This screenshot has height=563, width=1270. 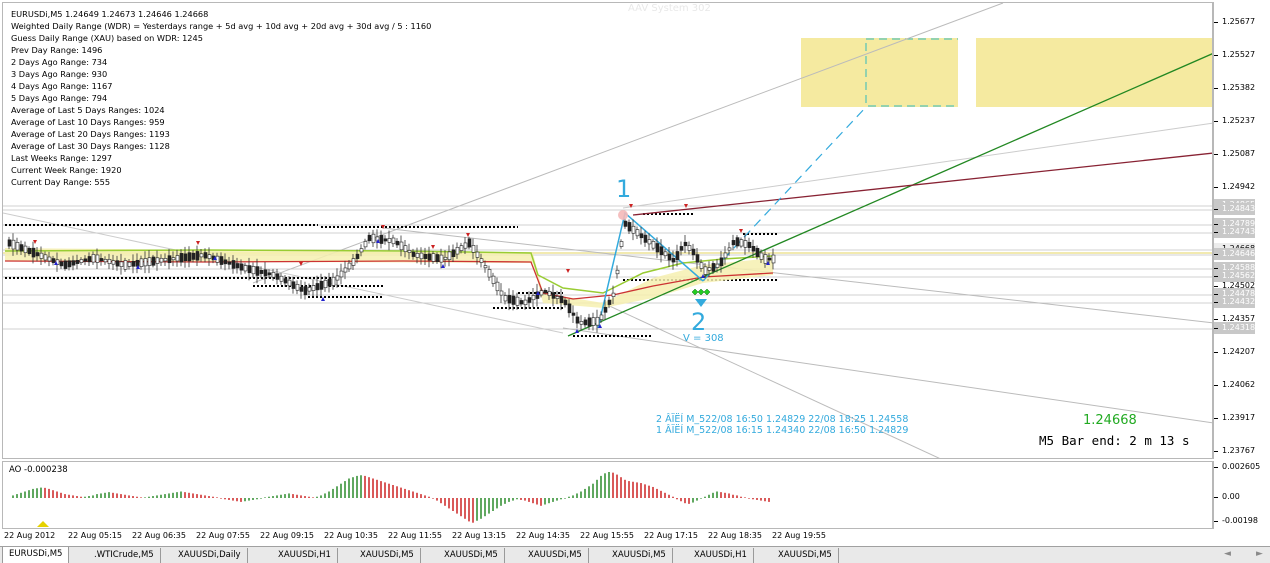 I want to click on time-label: 22 Aug 06:35, so click(x=159, y=535).